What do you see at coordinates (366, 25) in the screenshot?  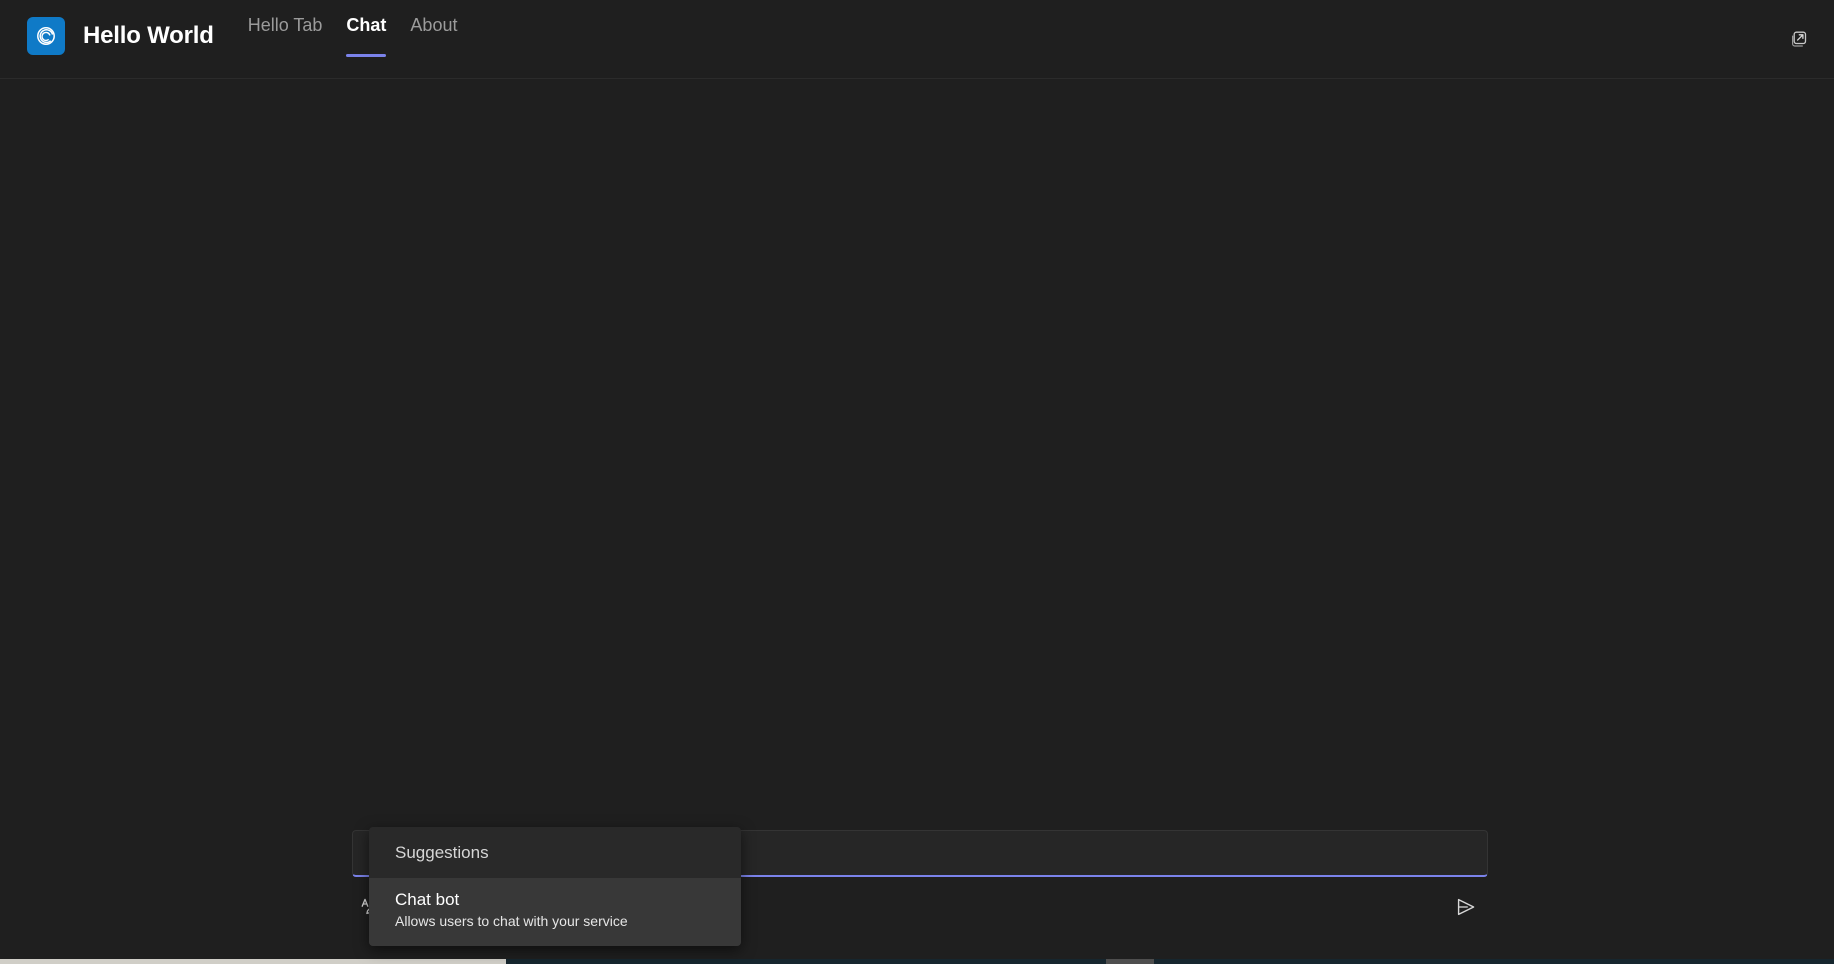 I see `tab-label: Chat` at bounding box center [366, 25].